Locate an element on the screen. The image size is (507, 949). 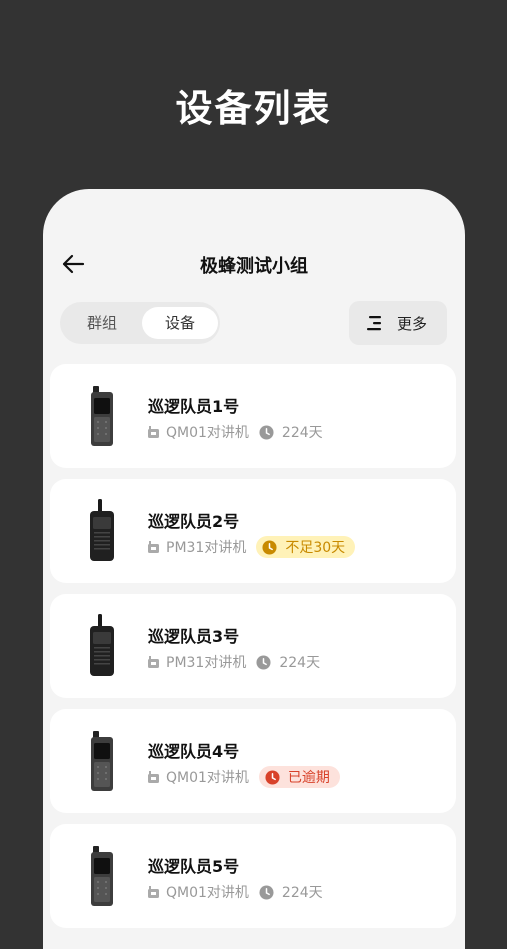
device-card: 巡逻队员1号 QM01对讲机 224天 is located at coordinates (253, 416).